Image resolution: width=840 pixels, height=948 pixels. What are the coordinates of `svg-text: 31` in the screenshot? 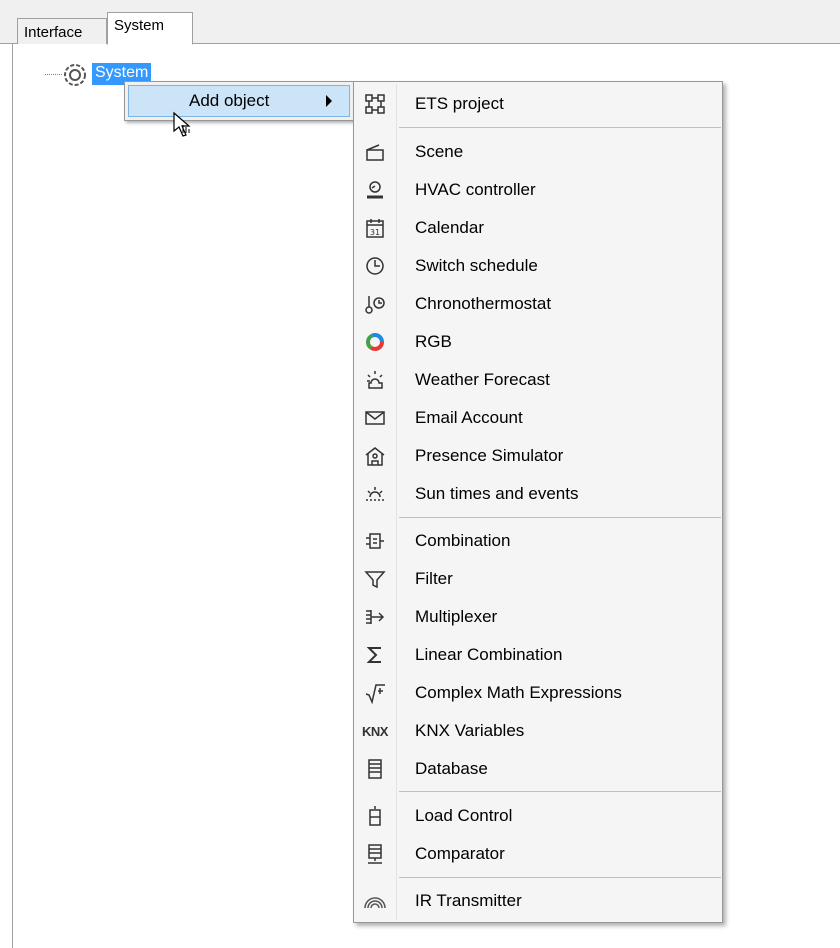 It's located at (375, 232).